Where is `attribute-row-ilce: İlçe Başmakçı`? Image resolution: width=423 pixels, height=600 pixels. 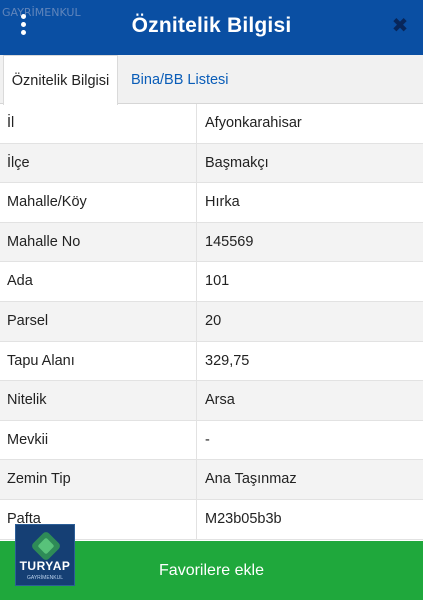 attribute-row-ilce: İlçe Başmakçı is located at coordinates (211, 163).